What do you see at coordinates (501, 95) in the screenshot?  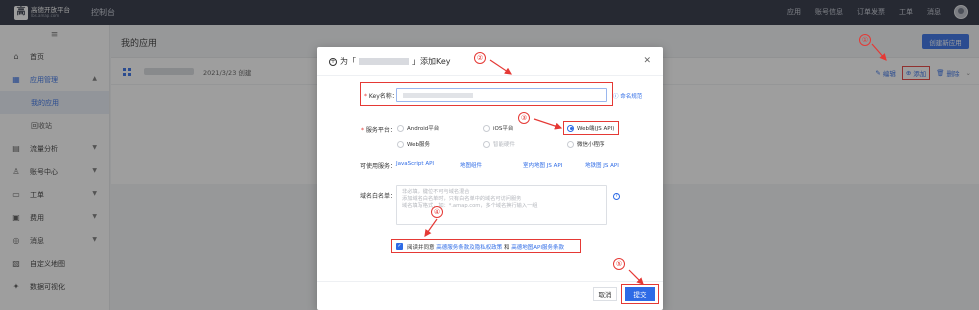 I see `key-name-input` at bounding box center [501, 95].